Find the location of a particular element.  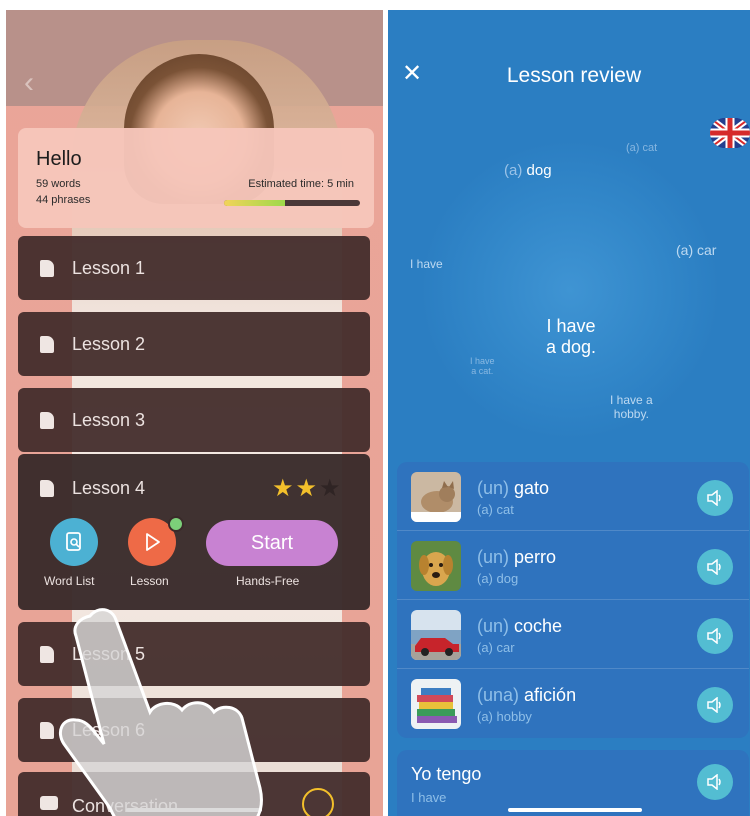

lesson-item-6: Lesson 6 is located at coordinates (194, 730).